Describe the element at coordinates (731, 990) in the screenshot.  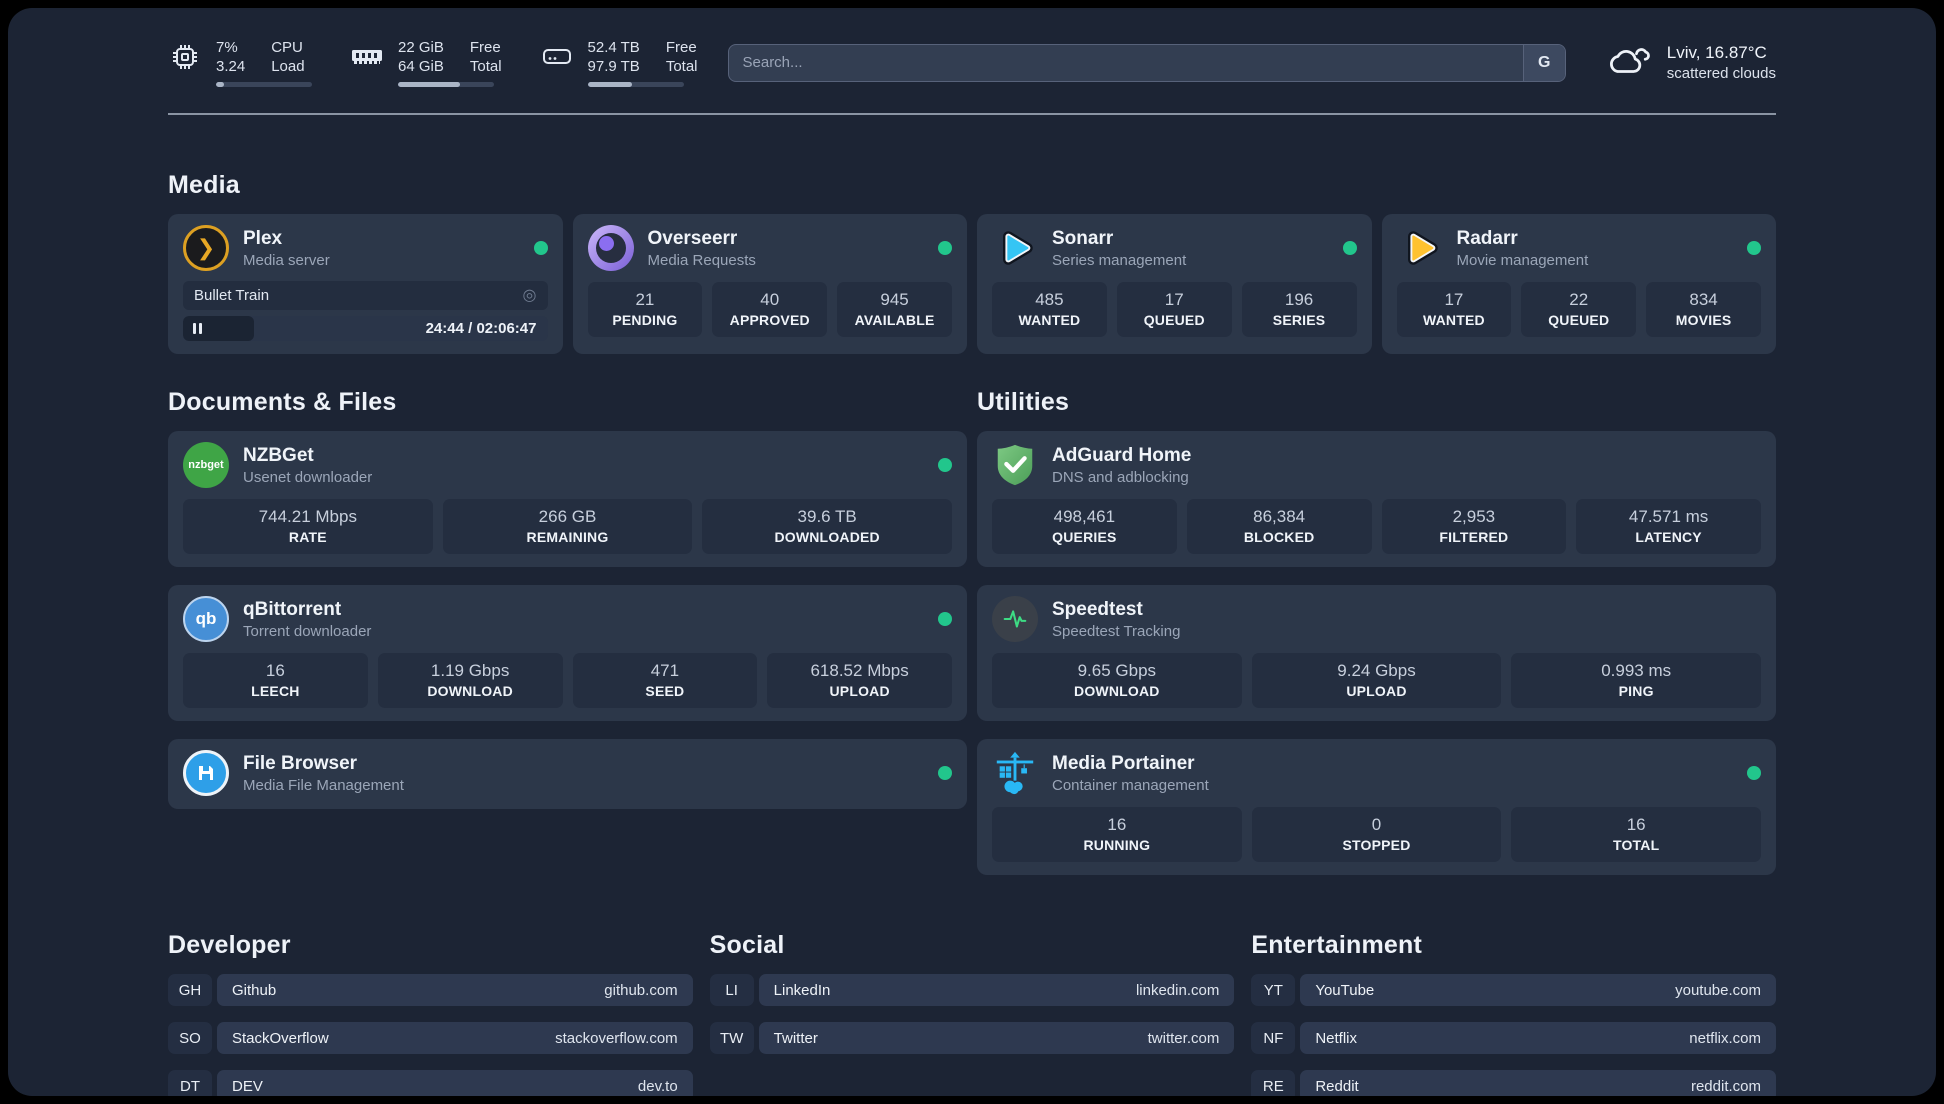
I see `bookmark-abbr: LI` at that location.